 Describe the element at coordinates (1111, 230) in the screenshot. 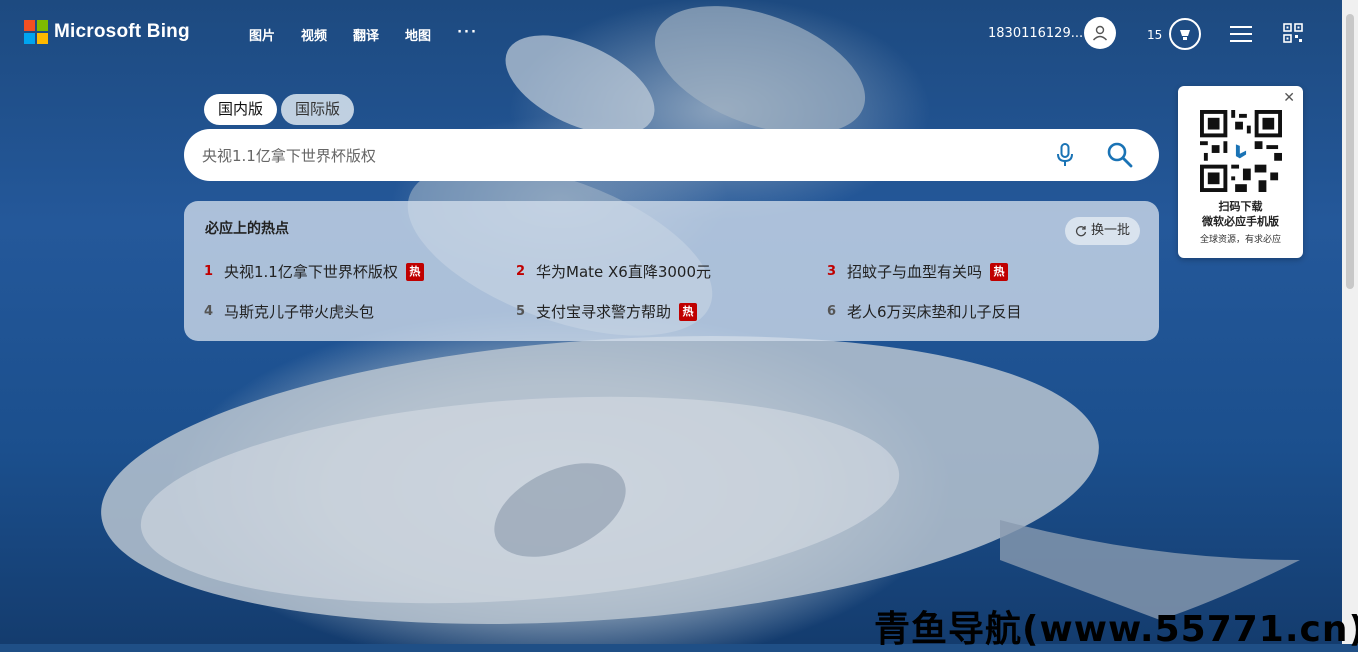

I see `refresh-label: 换一批` at that location.